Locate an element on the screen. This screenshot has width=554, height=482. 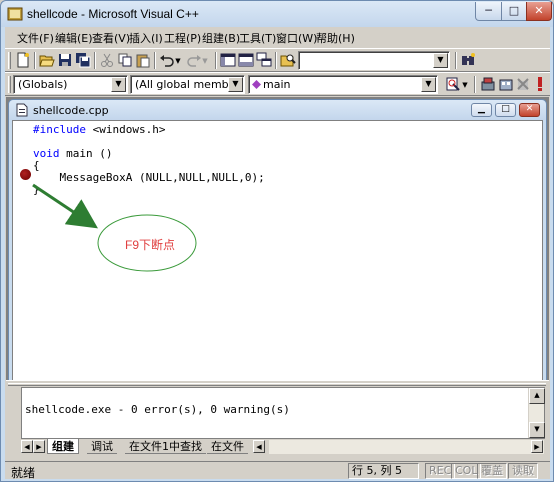
close-button: ✕ is located at coordinates (539, 11).